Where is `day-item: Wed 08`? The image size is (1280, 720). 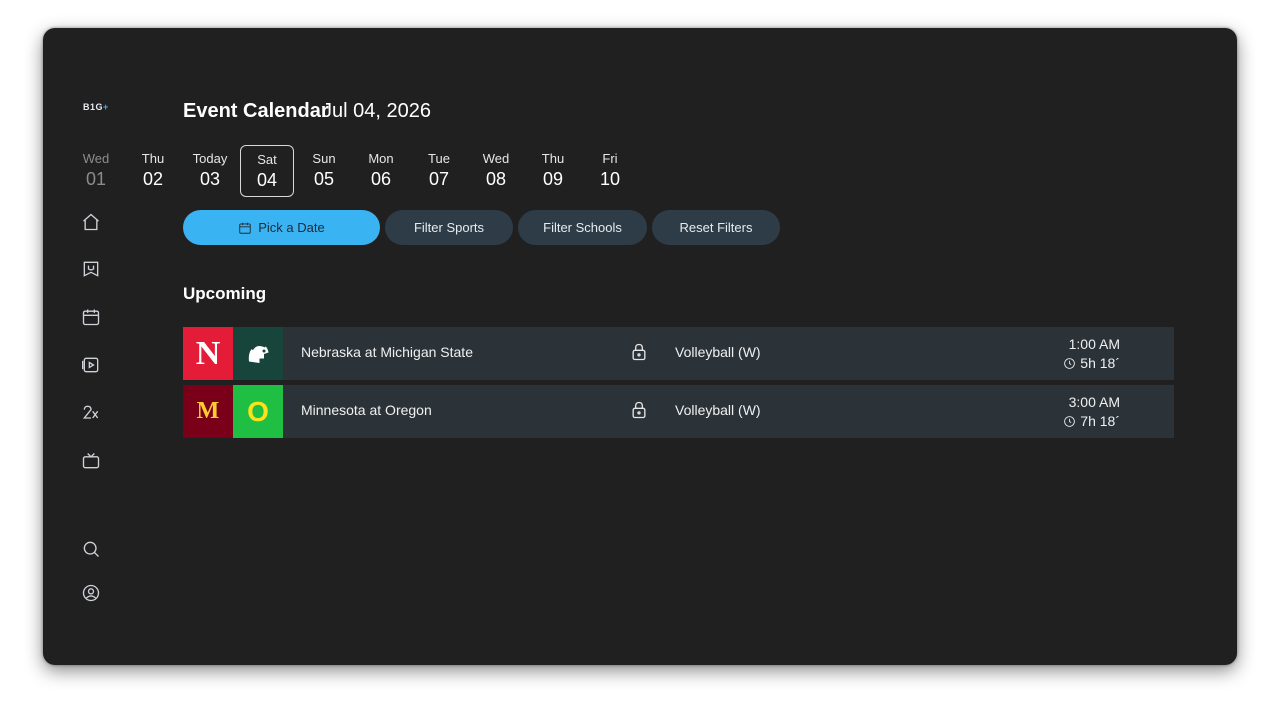 day-item: Wed 08 is located at coordinates (496, 171).